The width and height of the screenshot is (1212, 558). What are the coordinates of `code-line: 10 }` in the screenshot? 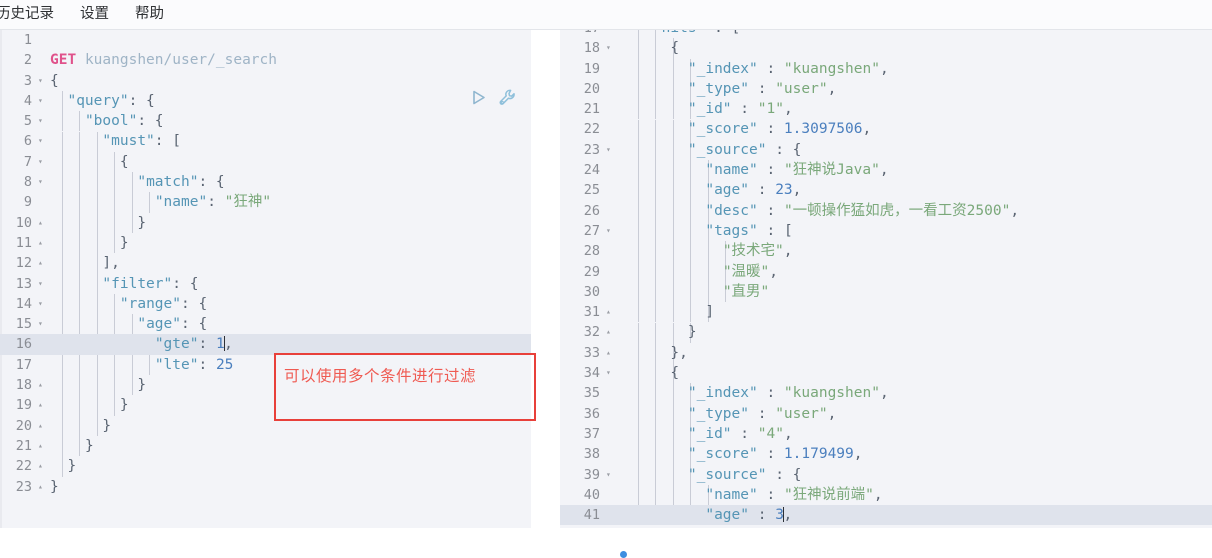 It's located at (265, 223).